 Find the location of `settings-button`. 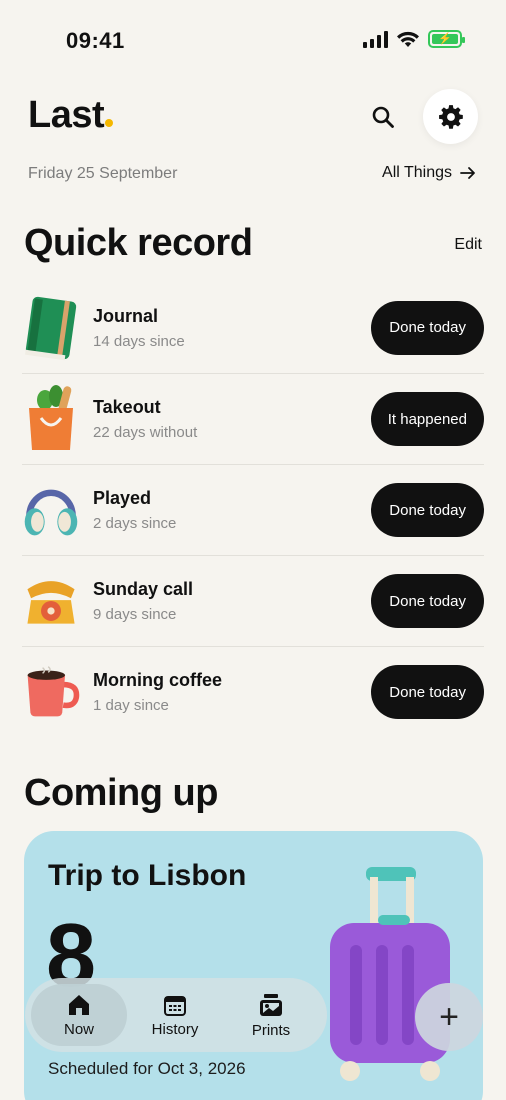

settings-button is located at coordinates (450, 116).